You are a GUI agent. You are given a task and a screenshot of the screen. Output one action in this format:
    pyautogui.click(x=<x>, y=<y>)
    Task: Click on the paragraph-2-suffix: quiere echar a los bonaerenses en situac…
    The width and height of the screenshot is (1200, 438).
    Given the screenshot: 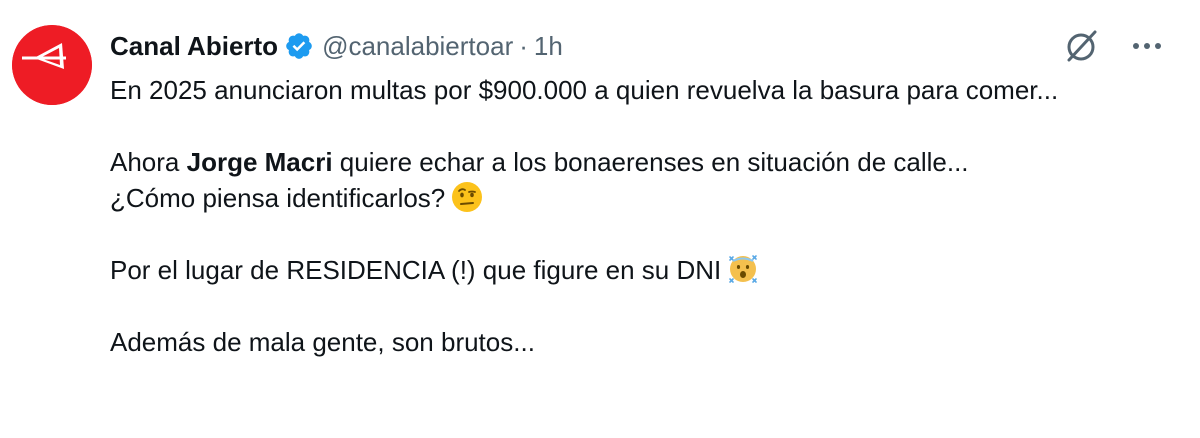 What is the action you would take?
    pyautogui.click(x=650, y=162)
    